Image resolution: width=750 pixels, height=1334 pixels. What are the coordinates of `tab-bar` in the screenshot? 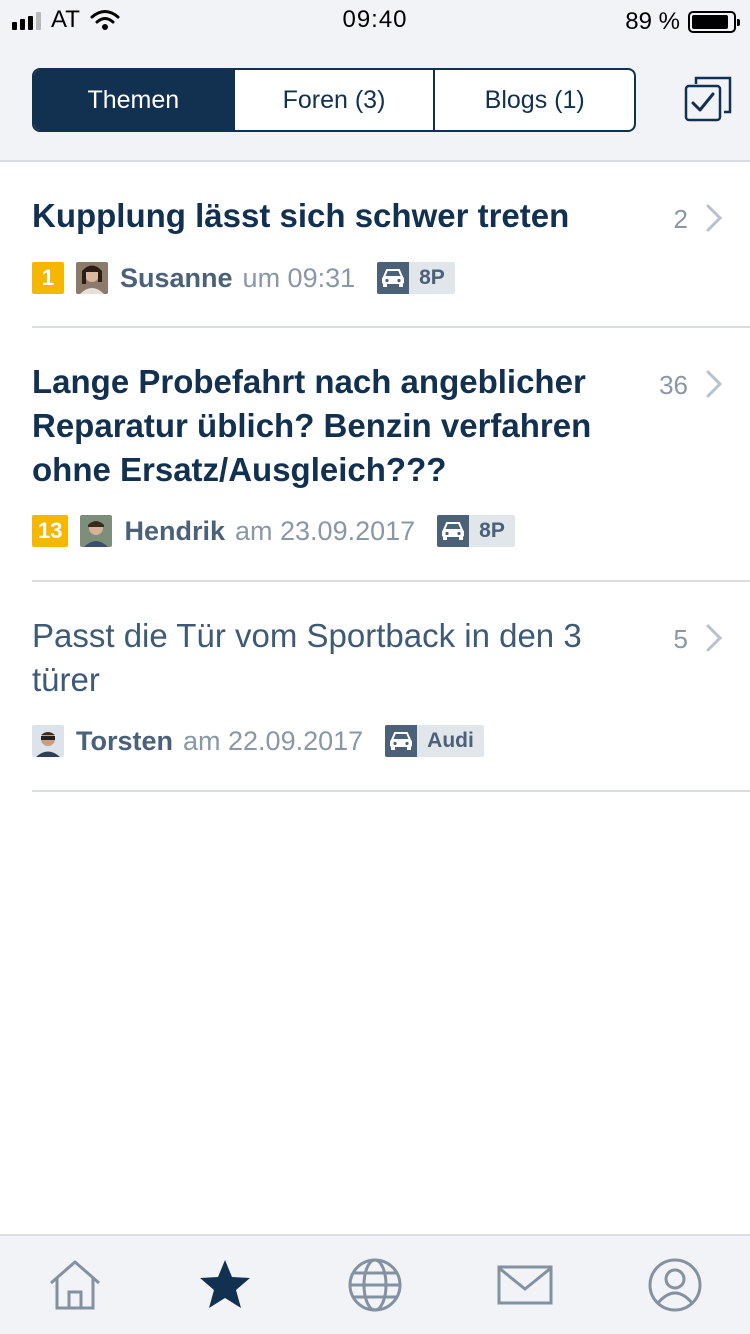 It's located at (375, 1284).